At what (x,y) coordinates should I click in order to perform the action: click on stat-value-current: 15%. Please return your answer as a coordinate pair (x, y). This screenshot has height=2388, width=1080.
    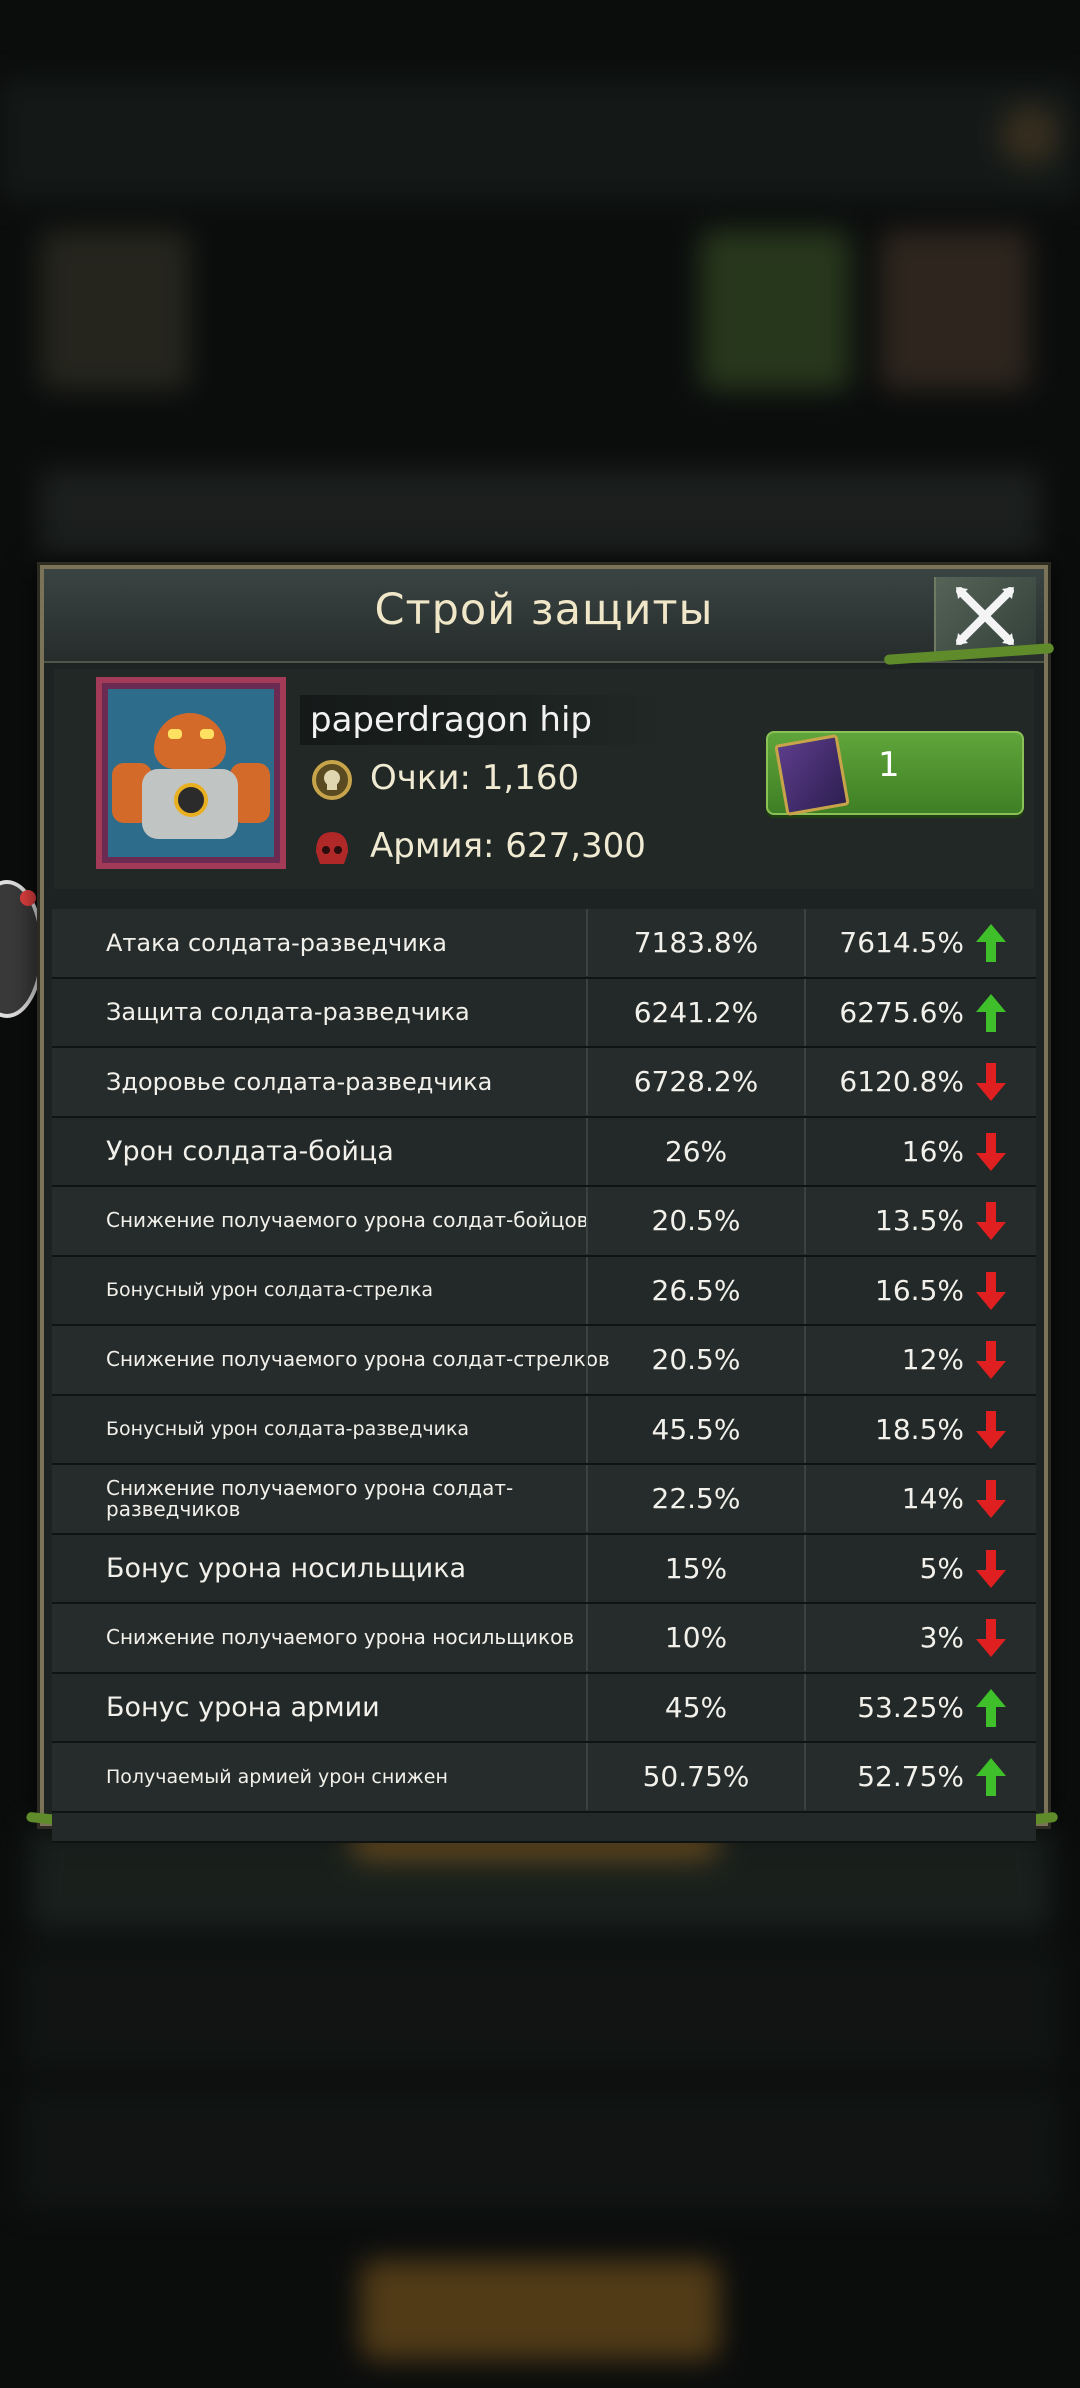
    Looking at the image, I should click on (696, 1568).